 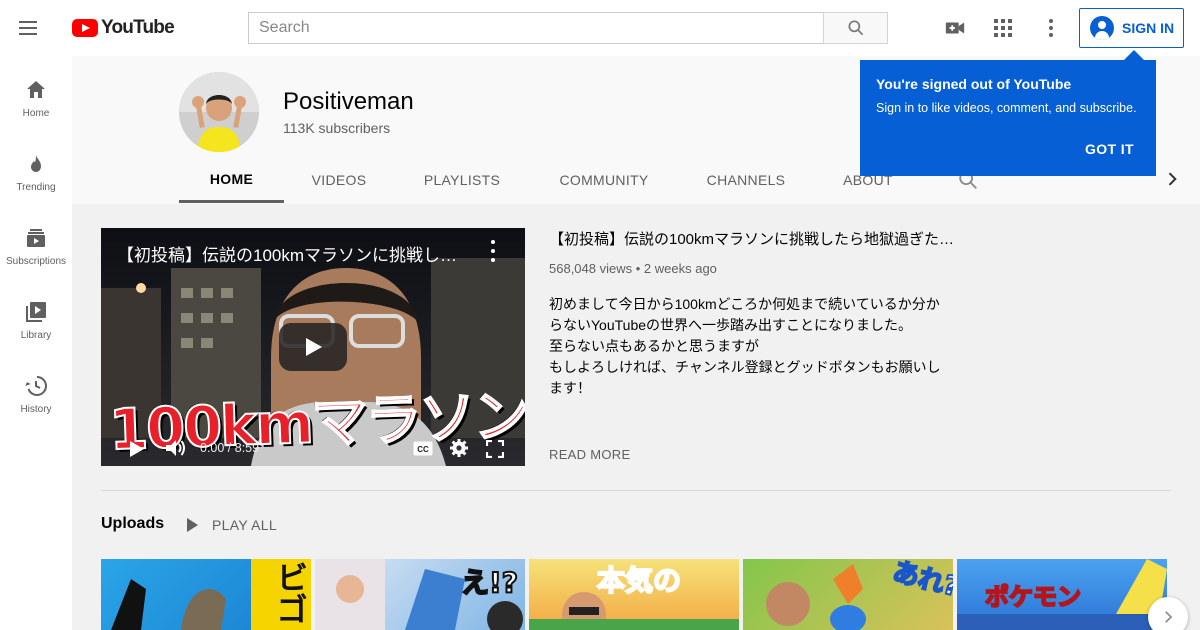 What do you see at coordinates (654, 346) in the screenshot?
I see `description-line: 至らない点もあるかと思うますが` at bounding box center [654, 346].